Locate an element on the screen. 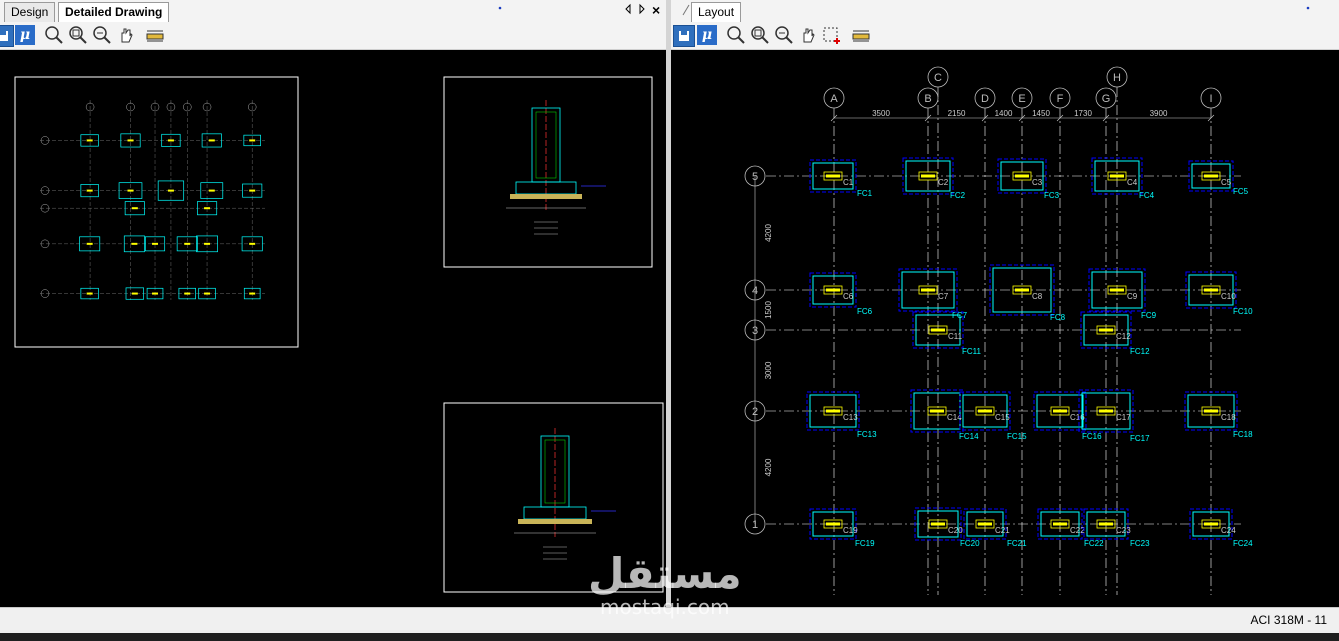 This screenshot has height=641, width=1339. footing-fc3: C3FC3 is located at coordinates (1028, 179).